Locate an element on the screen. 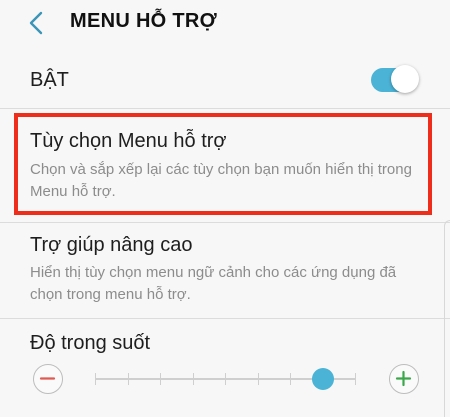 Image resolution: width=450 pixels, height=417 pixels. master-toggle is located at coordinates (395, 79).